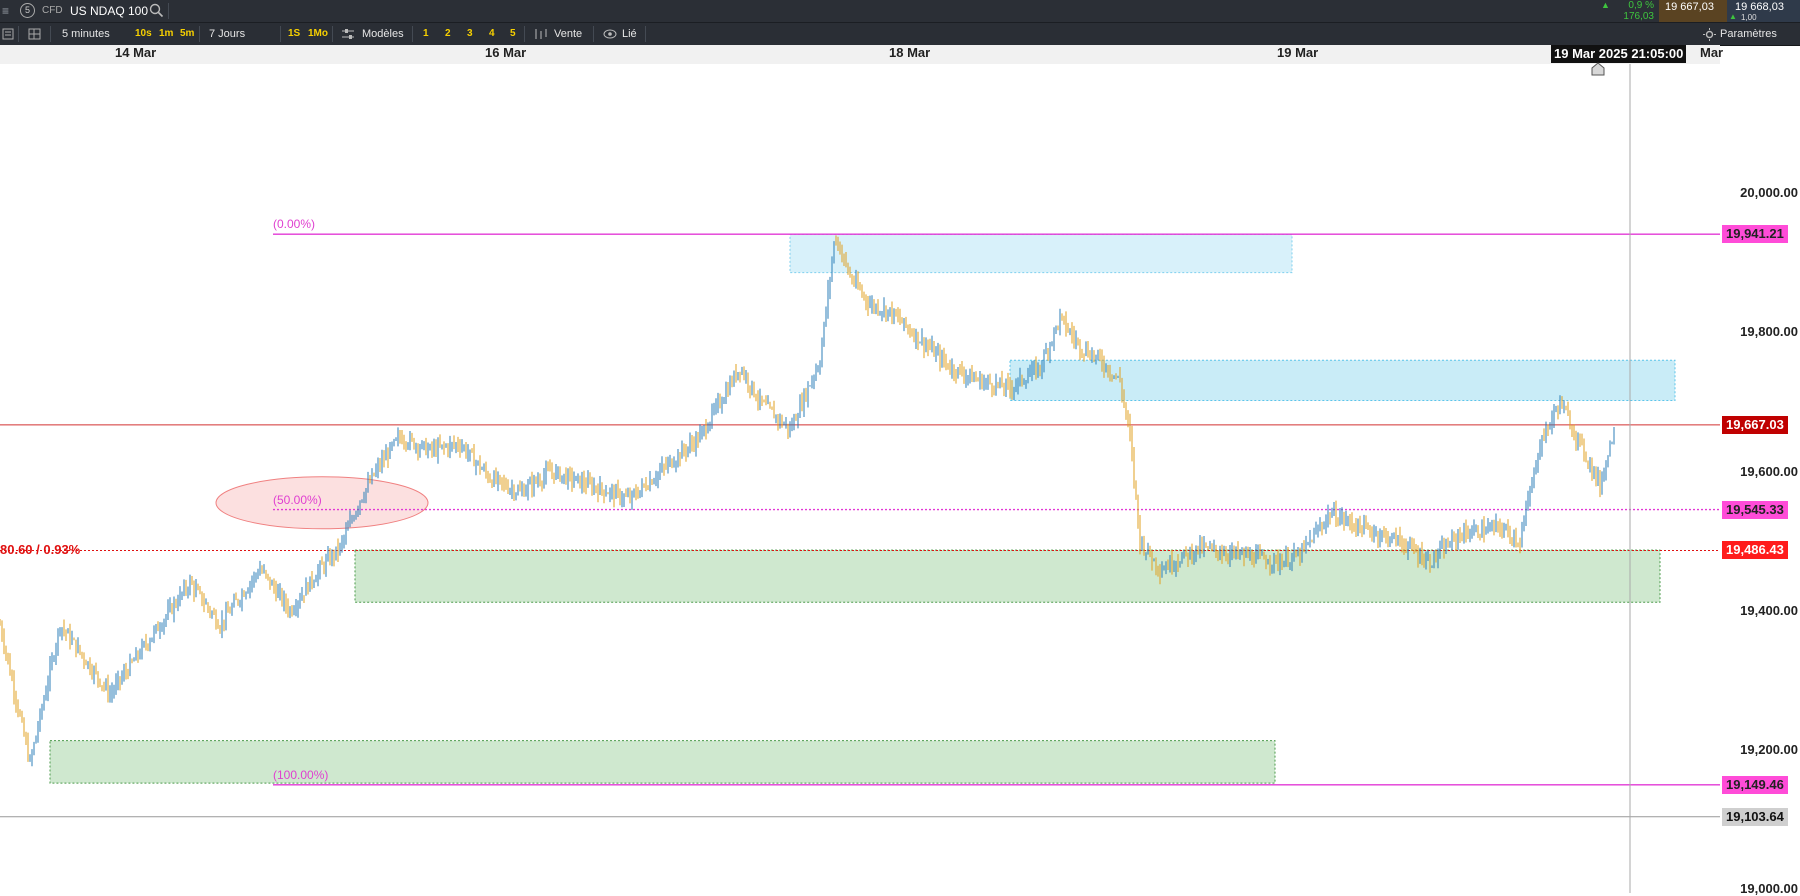 This screenshot has width=1800, height=896. Describe the element at coordinates (568, 34) in the screenshot. I see `sell-button: Vente` at that location.